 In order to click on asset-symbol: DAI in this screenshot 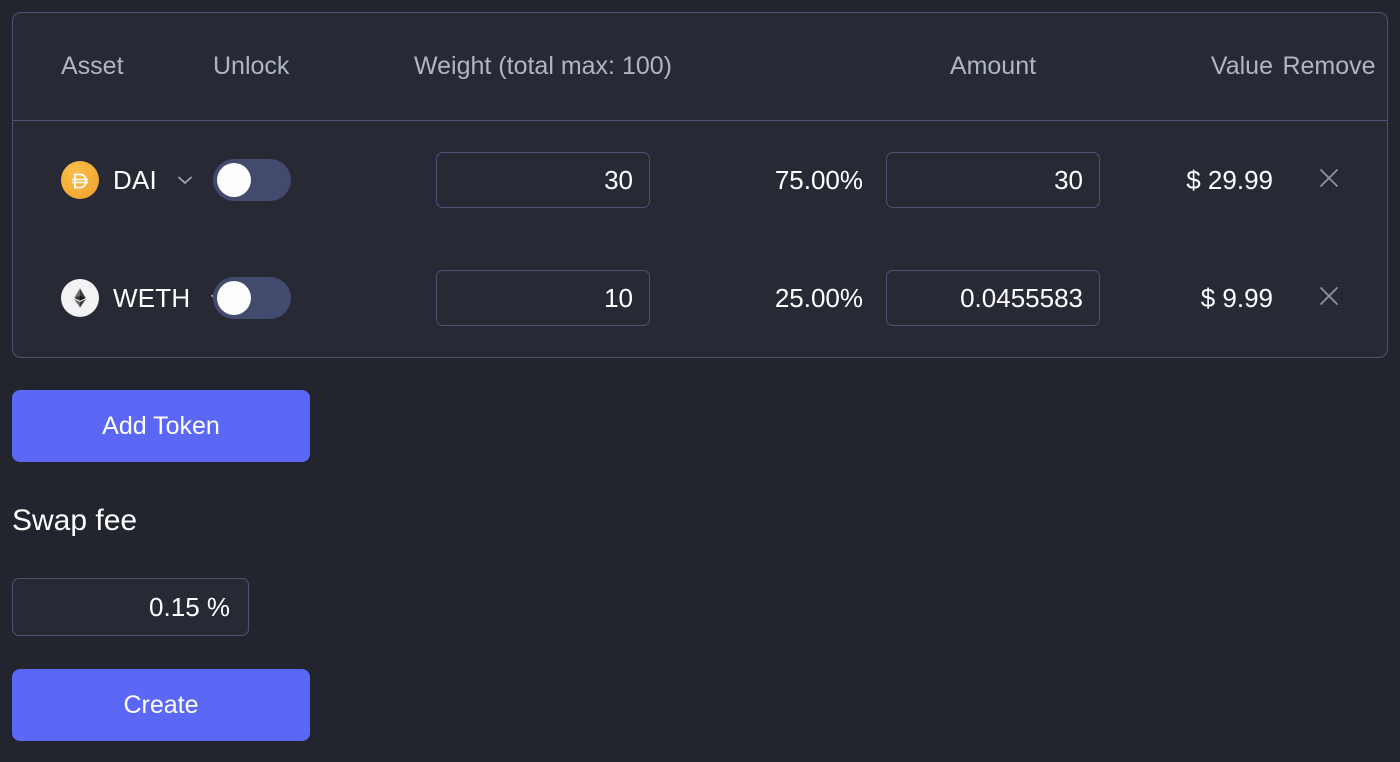, I will do `click(135, 179)`.